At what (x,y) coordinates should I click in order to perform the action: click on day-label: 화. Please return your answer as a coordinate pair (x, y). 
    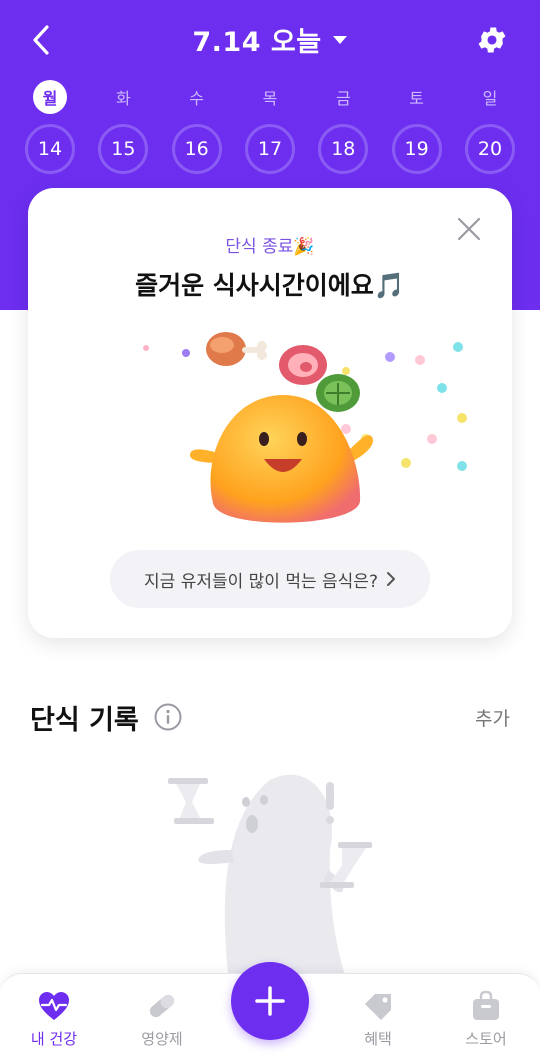
    Looking at the image, I should click on (123, 98).